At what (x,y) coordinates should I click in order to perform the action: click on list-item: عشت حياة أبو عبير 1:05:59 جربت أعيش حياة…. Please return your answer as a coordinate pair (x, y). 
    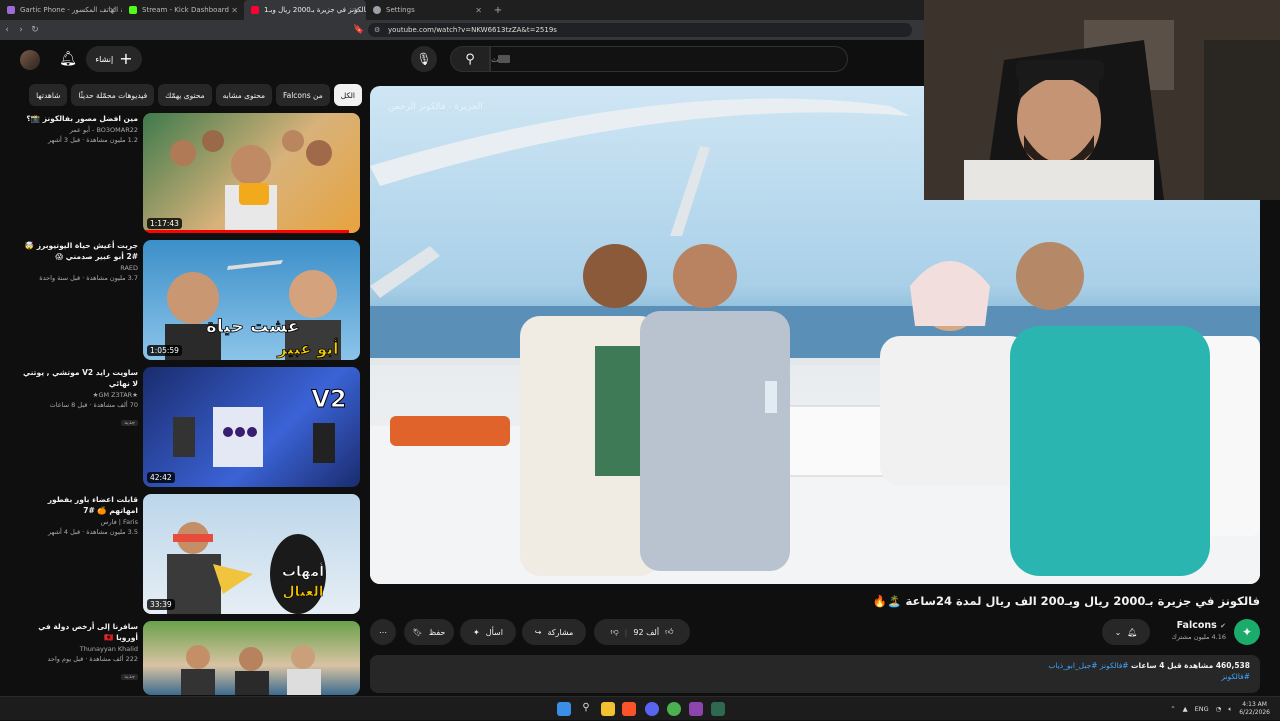
    Looking at the image, I should click on (190, 301).